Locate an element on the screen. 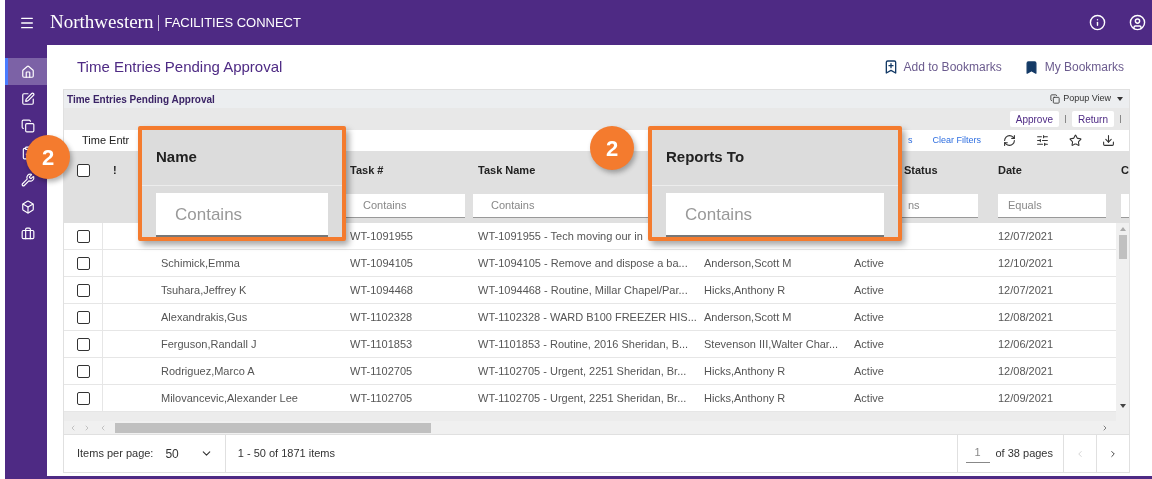 The image size is (1152, 479). column-header: Date is located at coordinates (1010, 170).